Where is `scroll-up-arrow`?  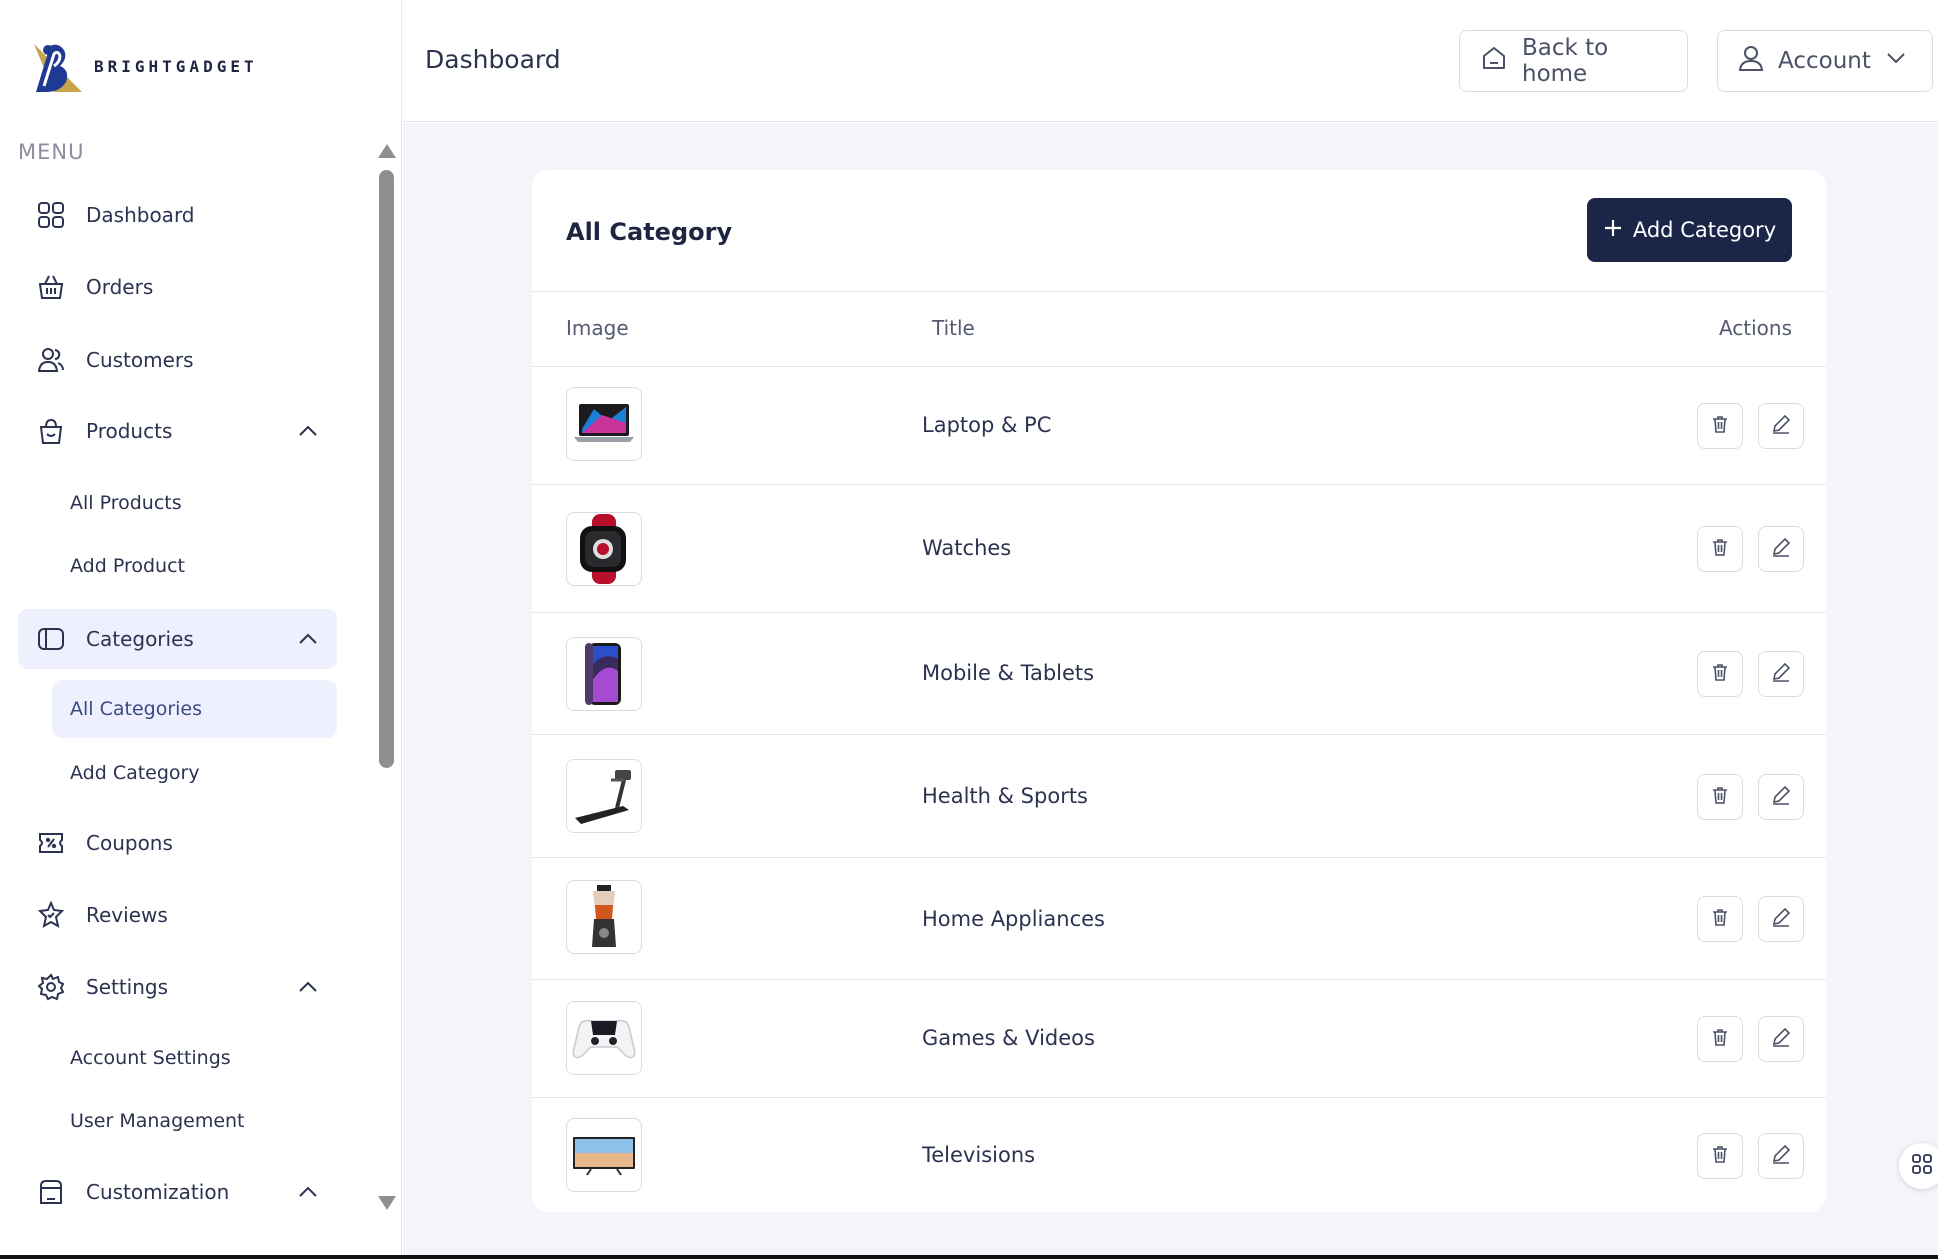 scroll-up-arrow is located at coordinates (387, 151).